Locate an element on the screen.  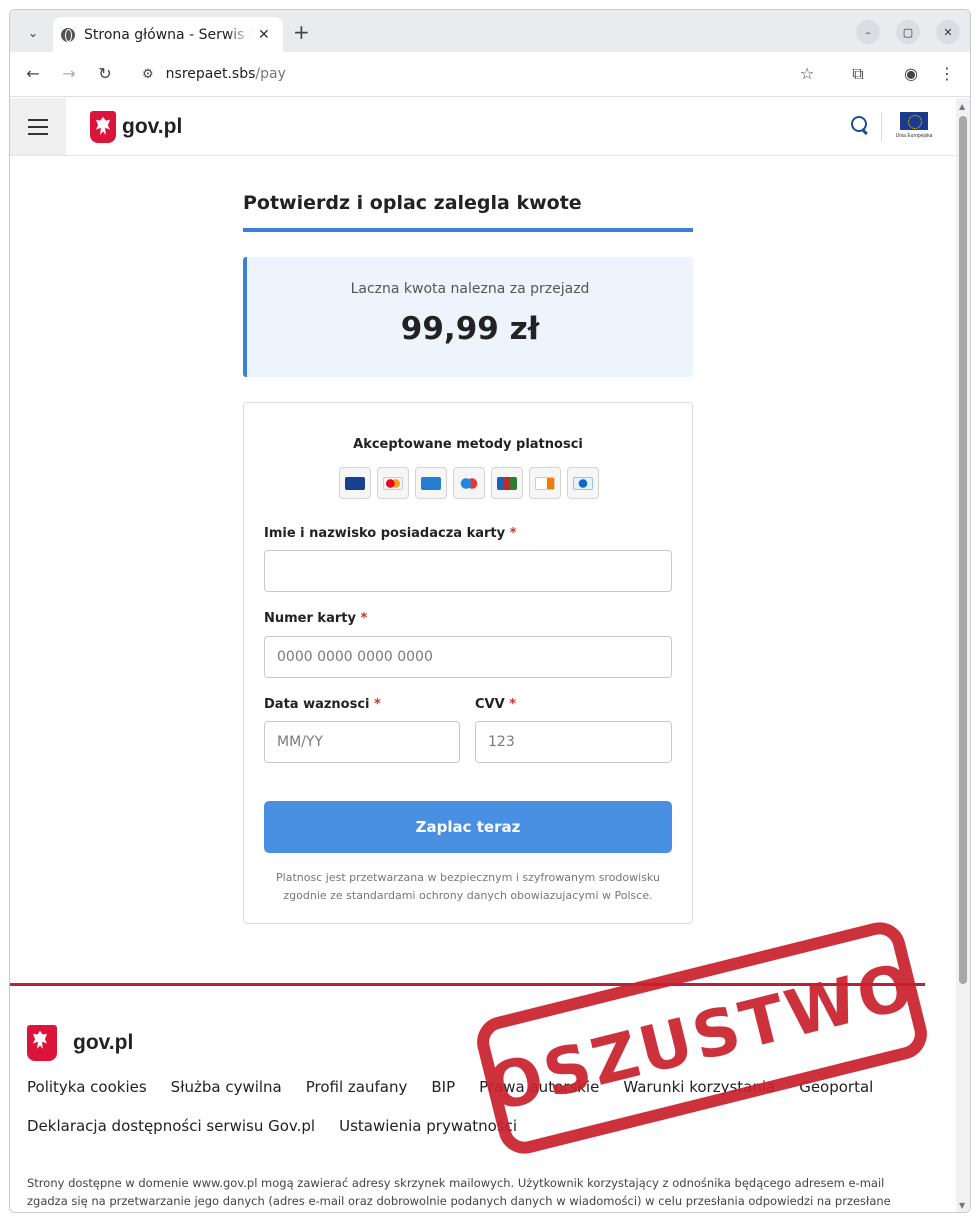
maestro-icon is located at coordinates (469, 483).